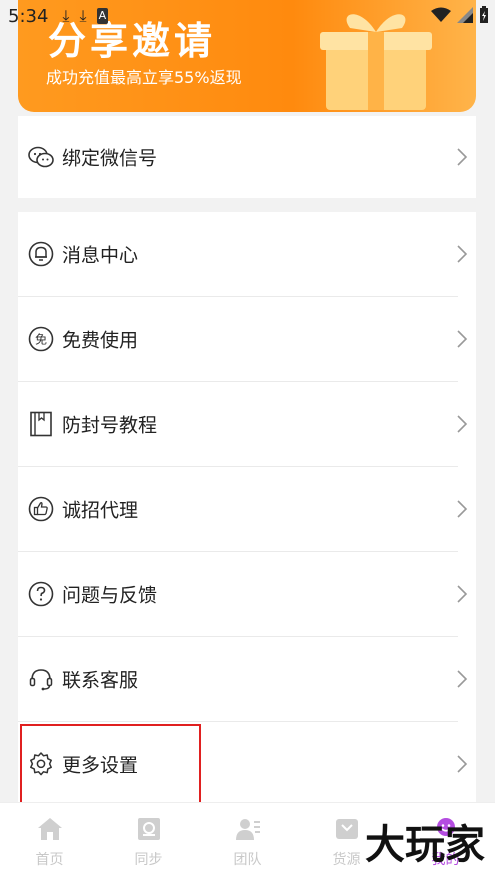 The image size is (495, 881). What do you see at coordinates (102, 16) in the screenshot?
I see `font-icon: A` at bounding box center [102, 16].